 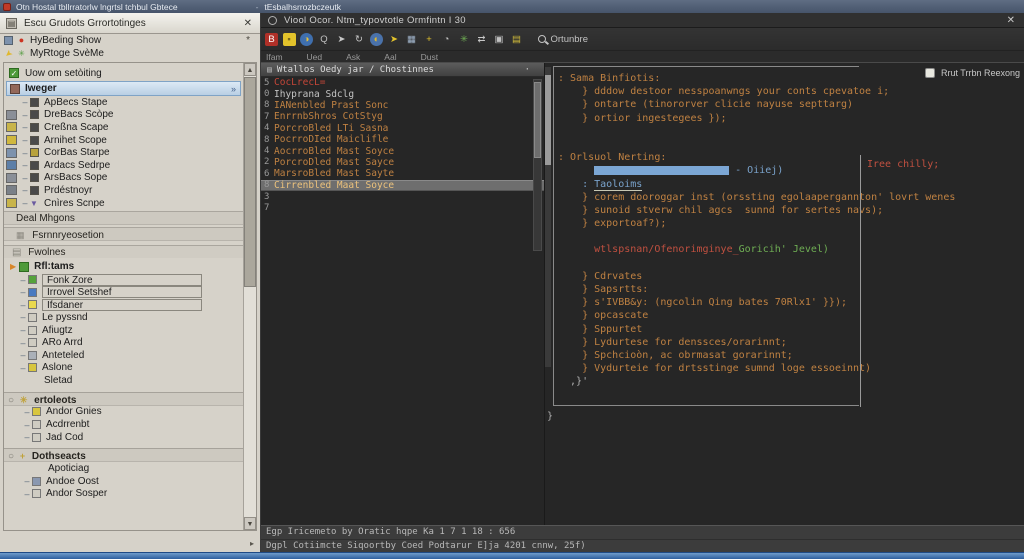 What do you see at coordinates (402, 105) in the screenshot?
I see `style-list-row: 8 IANenbled Prast Sonc` at bounding box center [402, 105].